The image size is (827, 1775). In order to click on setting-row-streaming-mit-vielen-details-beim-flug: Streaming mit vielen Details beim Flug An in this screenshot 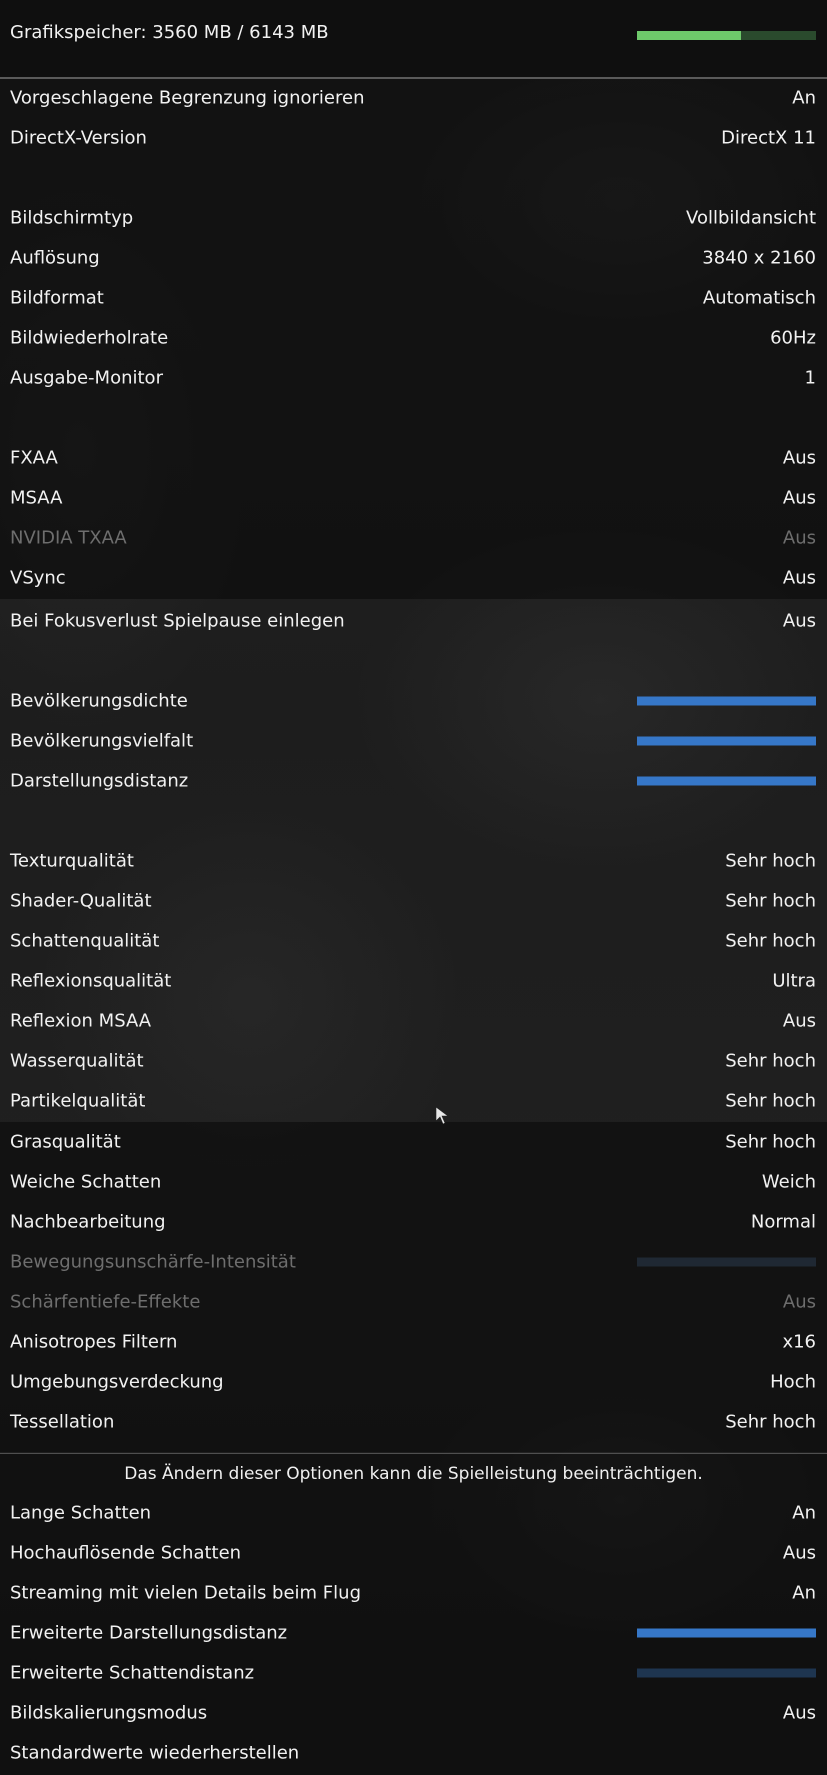, I will do `click(413, 1593)`.